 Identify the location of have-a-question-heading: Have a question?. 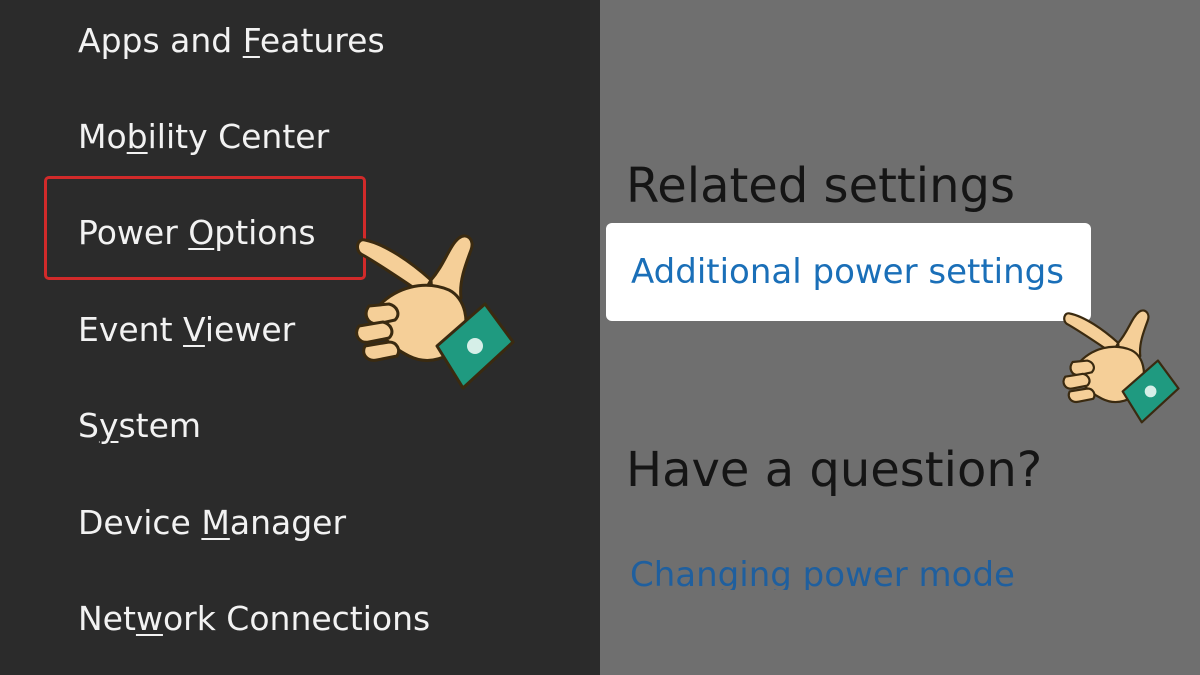
(834, 470).